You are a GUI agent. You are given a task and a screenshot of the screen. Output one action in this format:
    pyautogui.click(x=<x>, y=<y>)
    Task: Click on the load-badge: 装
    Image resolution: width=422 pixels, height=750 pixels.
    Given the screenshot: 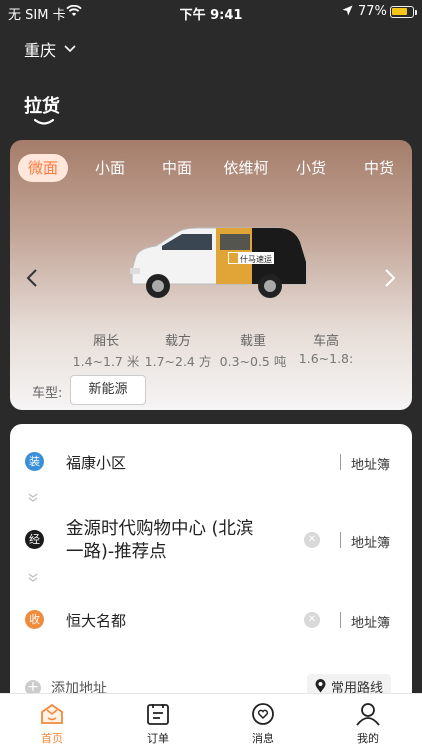 What is the action you would take?
    pyautogui.click(x=34, y=461)
    